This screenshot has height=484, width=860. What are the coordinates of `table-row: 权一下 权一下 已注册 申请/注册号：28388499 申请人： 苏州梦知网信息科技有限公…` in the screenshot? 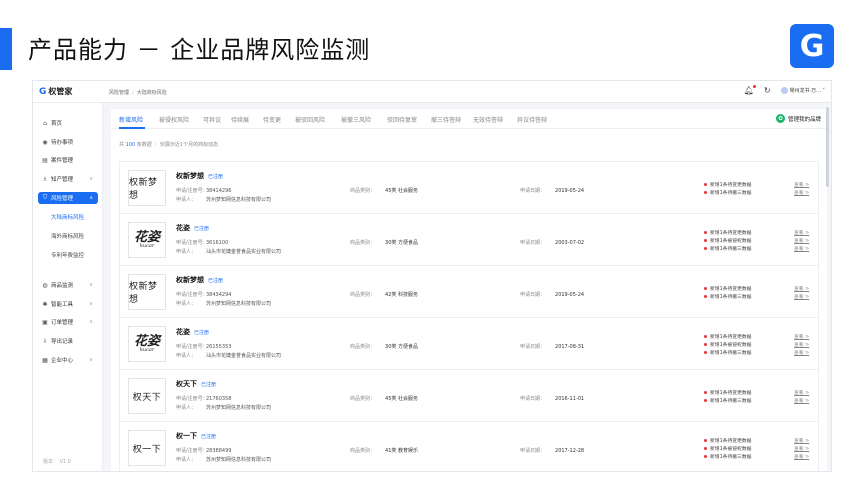 It's located at (469, 446).